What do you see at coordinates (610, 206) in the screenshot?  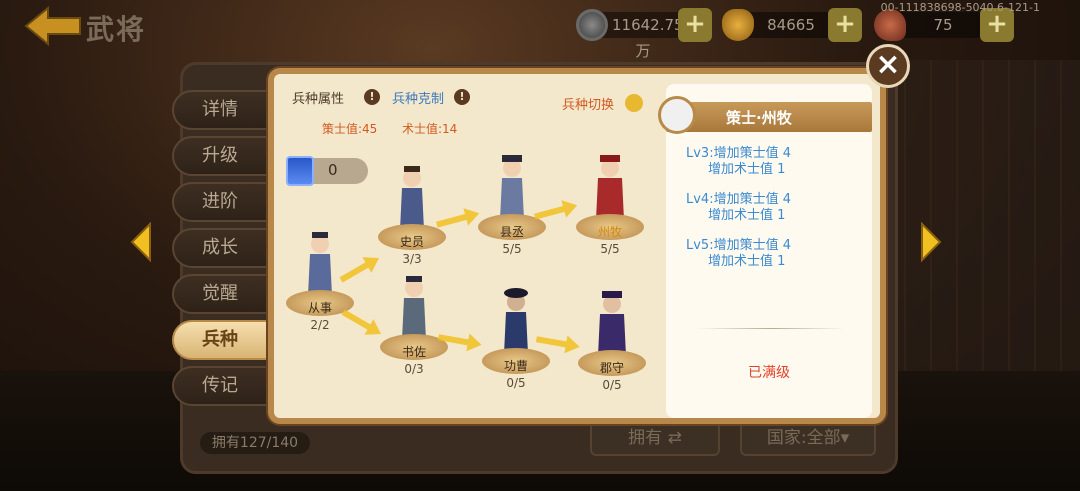 I see `tree-node-zhoumu: 州牧 5/5` at bounding box center [610, 206].